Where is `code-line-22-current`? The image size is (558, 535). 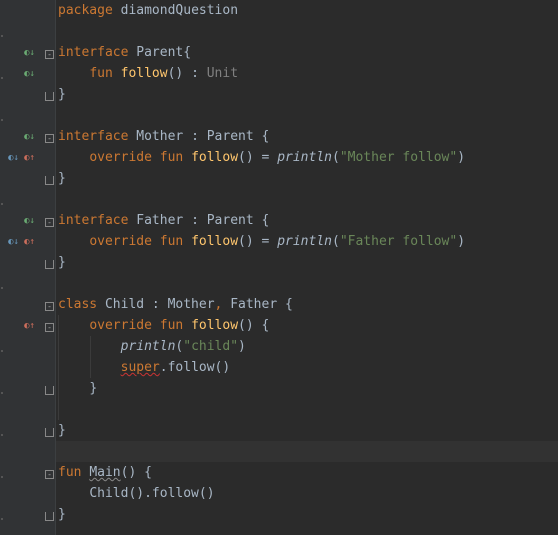
code-line-22-current is located at coordinates (307, 451).